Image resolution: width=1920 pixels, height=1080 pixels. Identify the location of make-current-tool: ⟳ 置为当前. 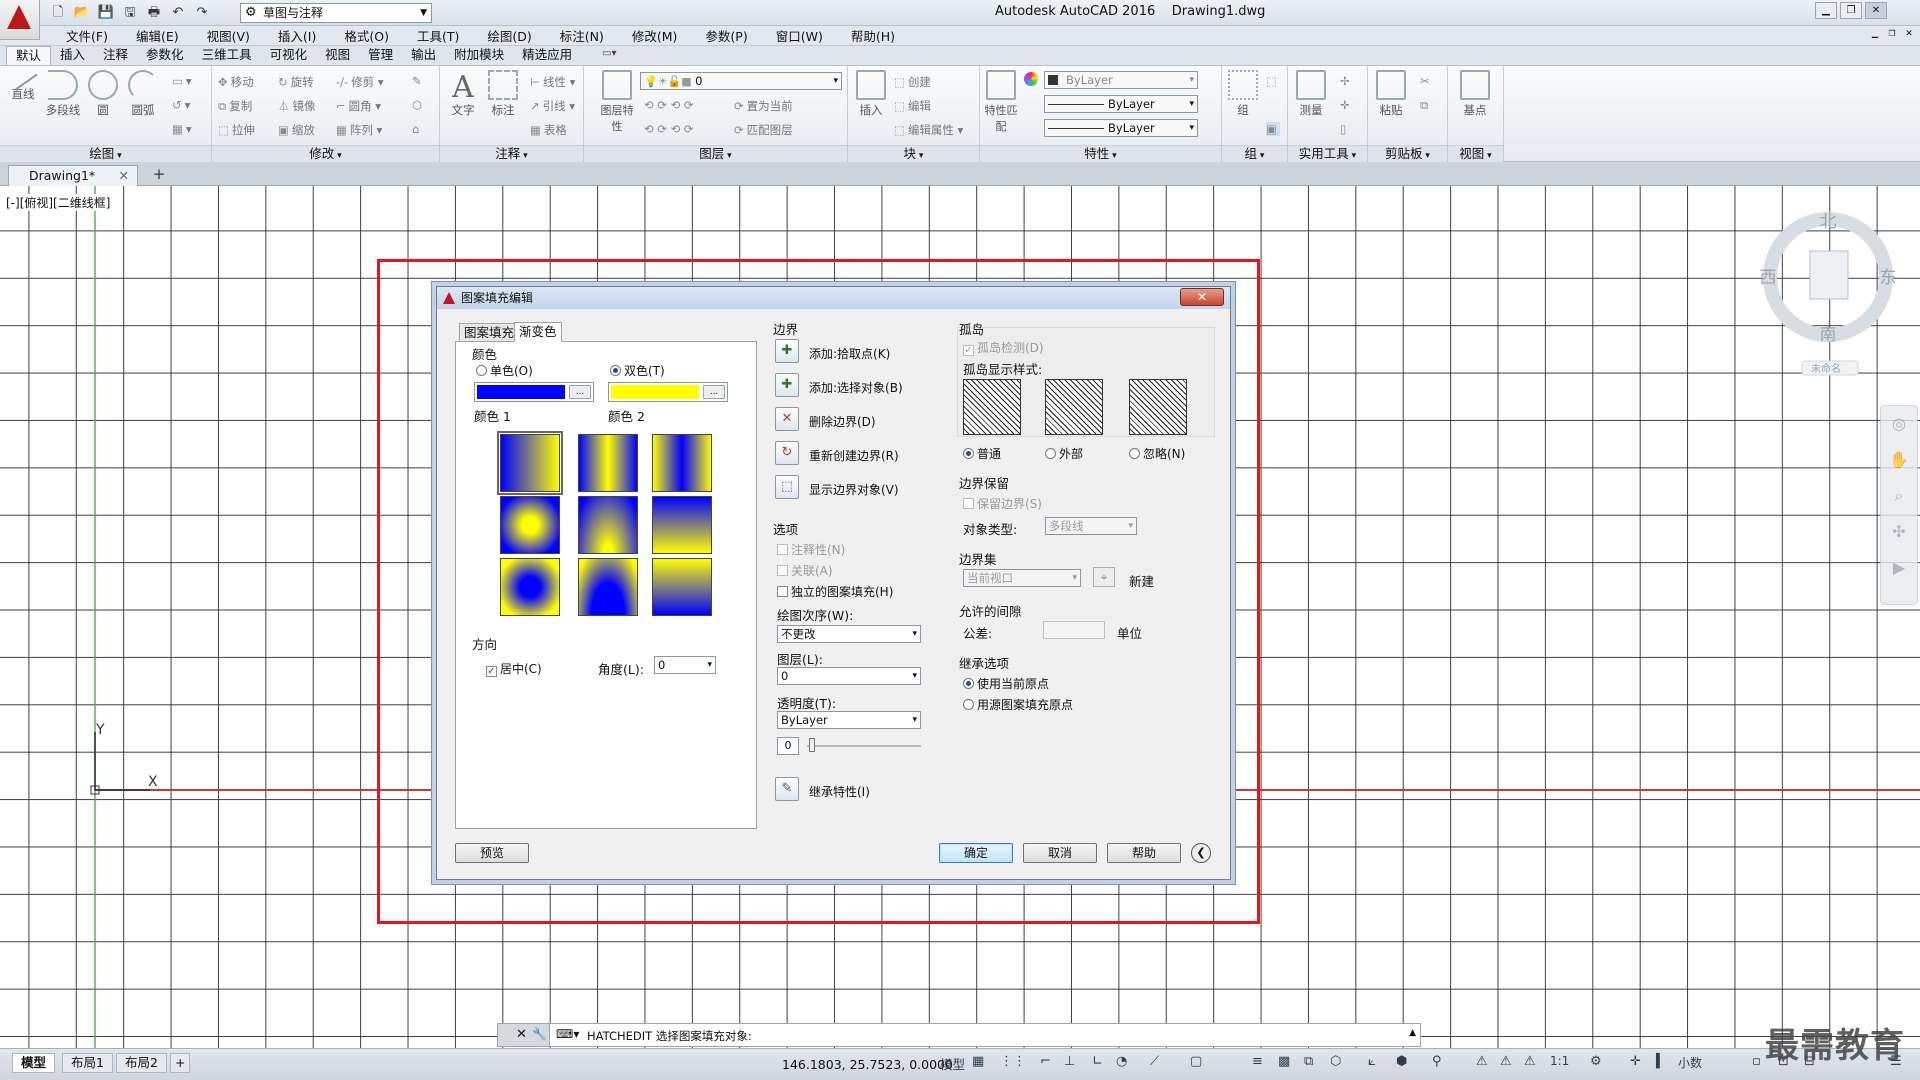
(763, 106).